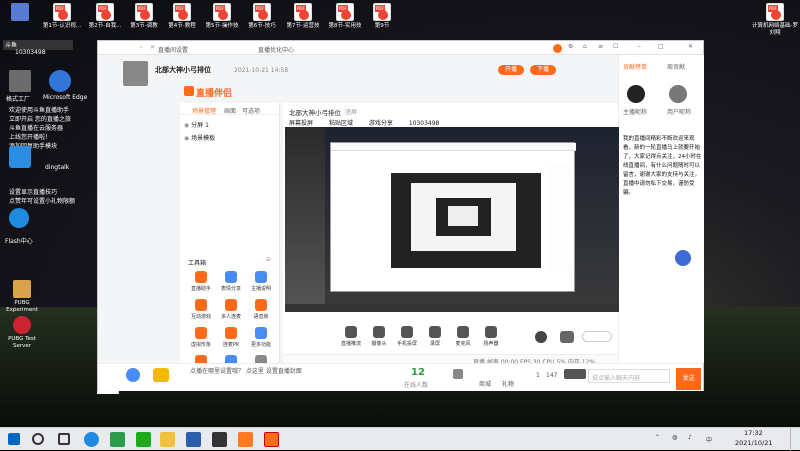 Image resolution: width=800 pixels, height=451 pixels. What do you see at coordinates (201, 281) in the screenshot?
I see `tool-item: 直播助手` at bounding box center [201, 281].